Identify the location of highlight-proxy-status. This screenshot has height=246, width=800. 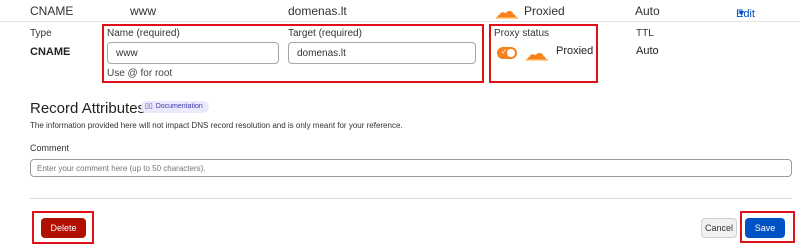
(543, 53).